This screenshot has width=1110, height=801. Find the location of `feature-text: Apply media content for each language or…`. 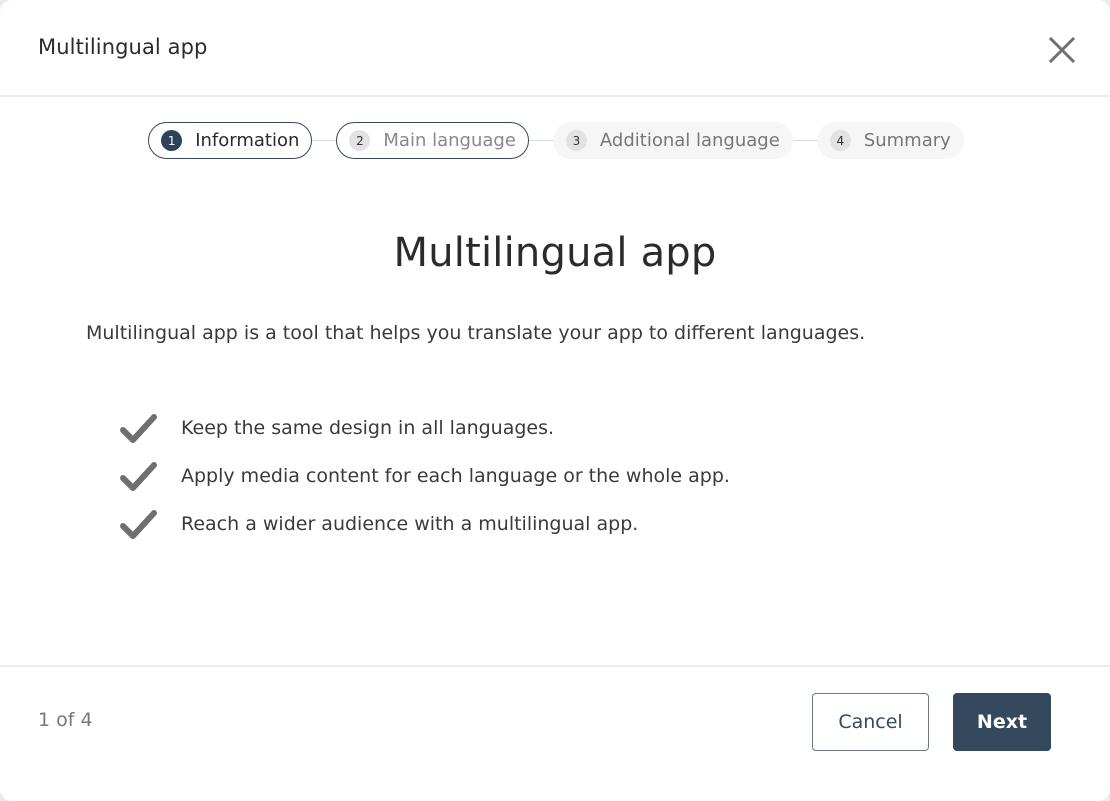

feature-text: Apply media content for each language or… is located at coordinates (455, 476).